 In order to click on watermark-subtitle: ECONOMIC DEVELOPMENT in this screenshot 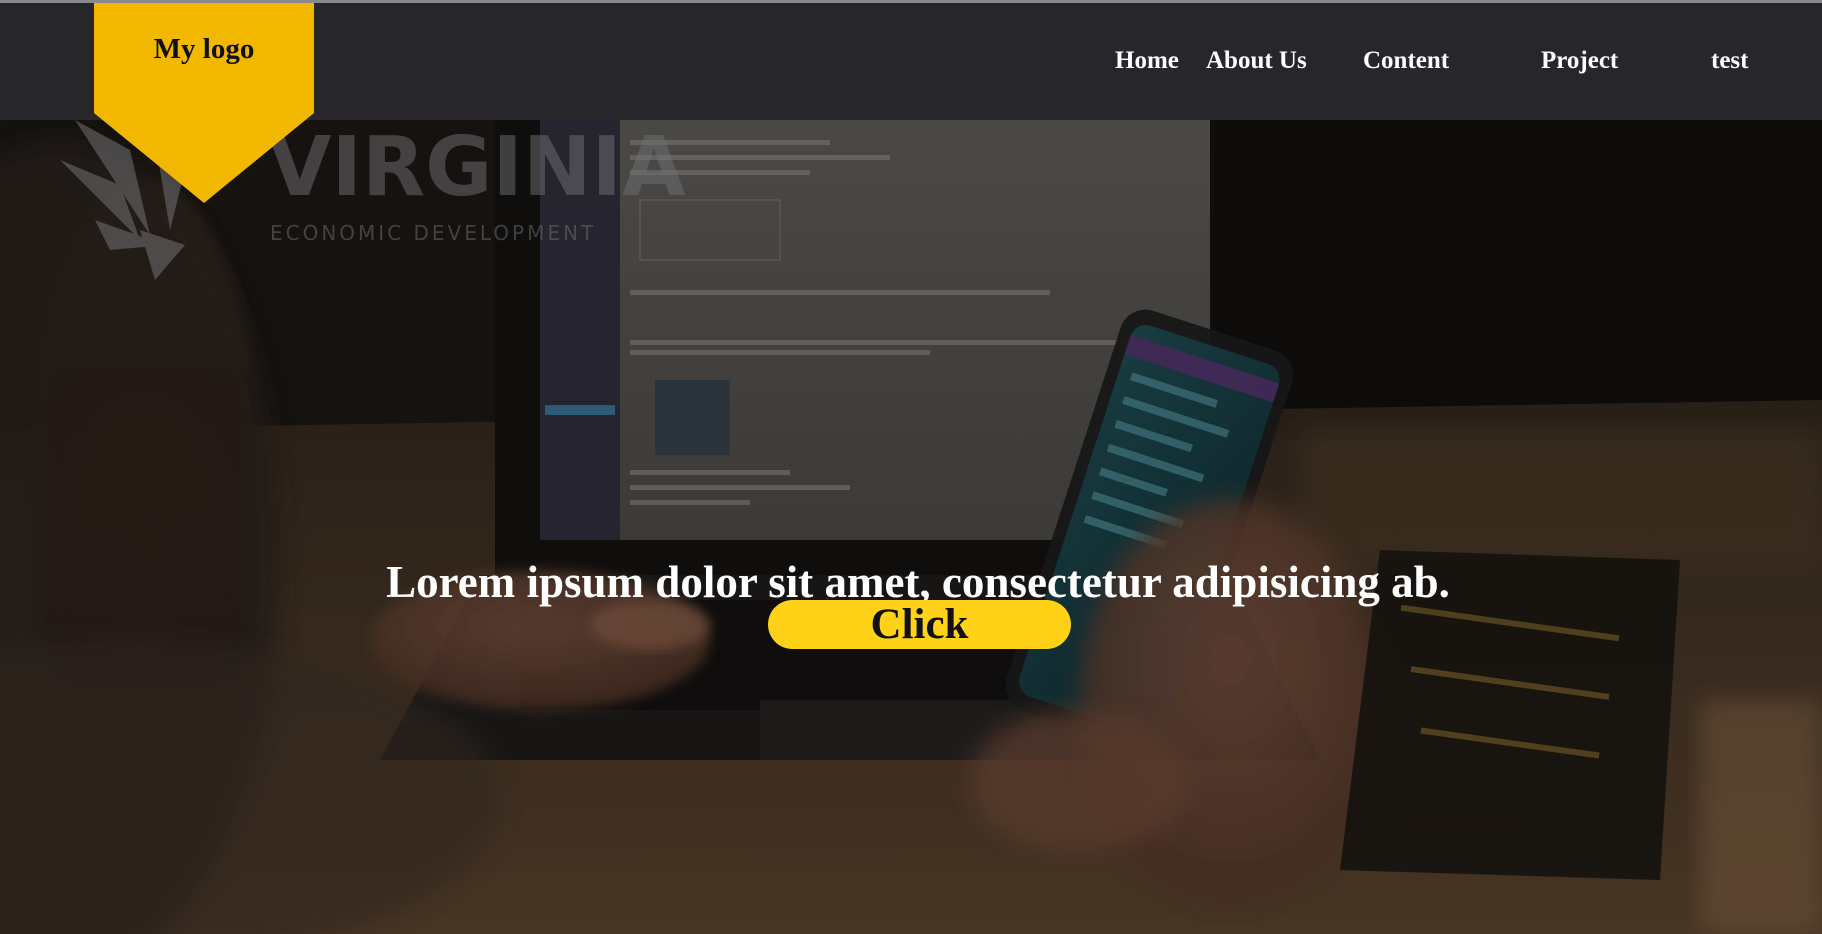, I will do `click(433, 233)`.